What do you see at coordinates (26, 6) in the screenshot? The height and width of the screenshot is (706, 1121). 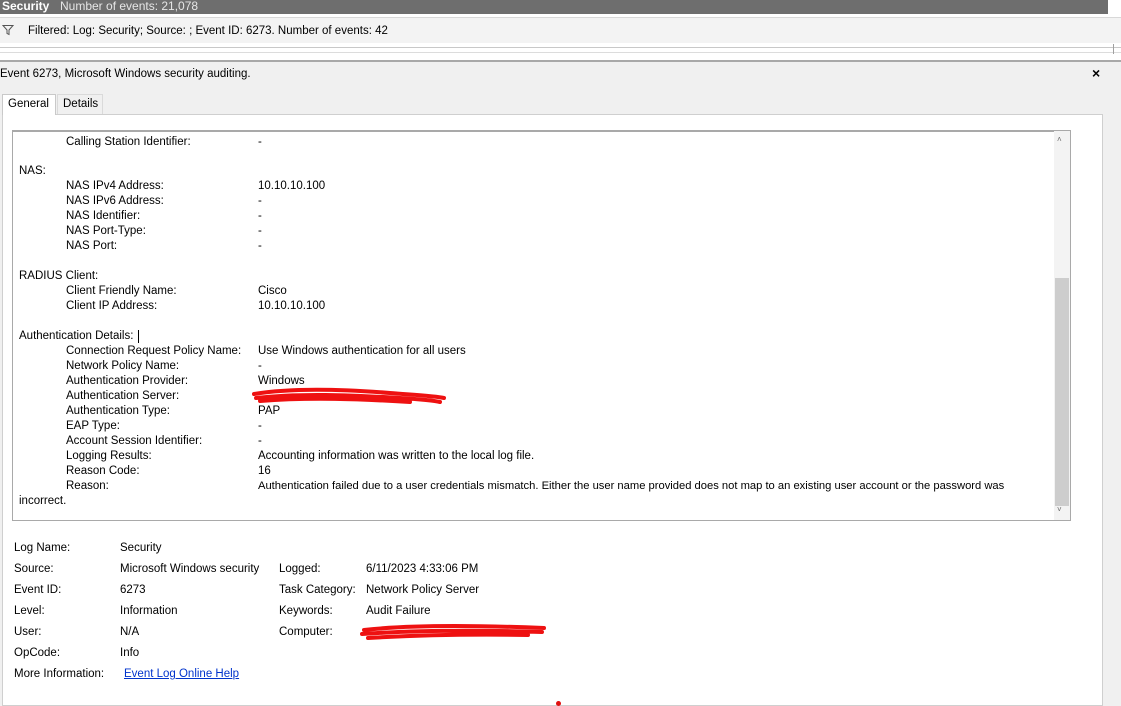 I see `log-title: Security` at bounding box center [26, 6].